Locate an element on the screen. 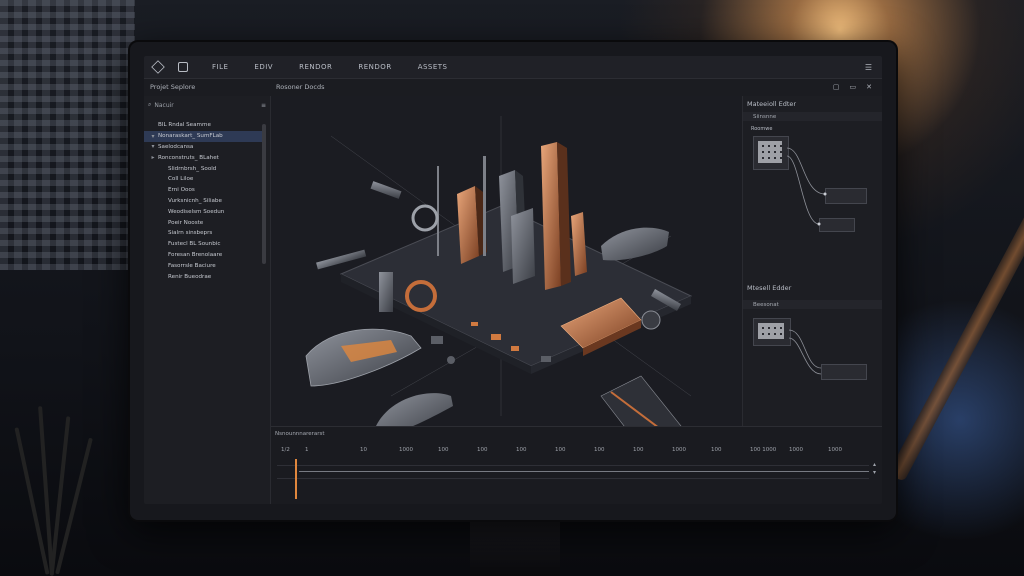 This screenshot has width=1024, height=576. maximize-icon: ▭ is located at coordinates (853, 87).